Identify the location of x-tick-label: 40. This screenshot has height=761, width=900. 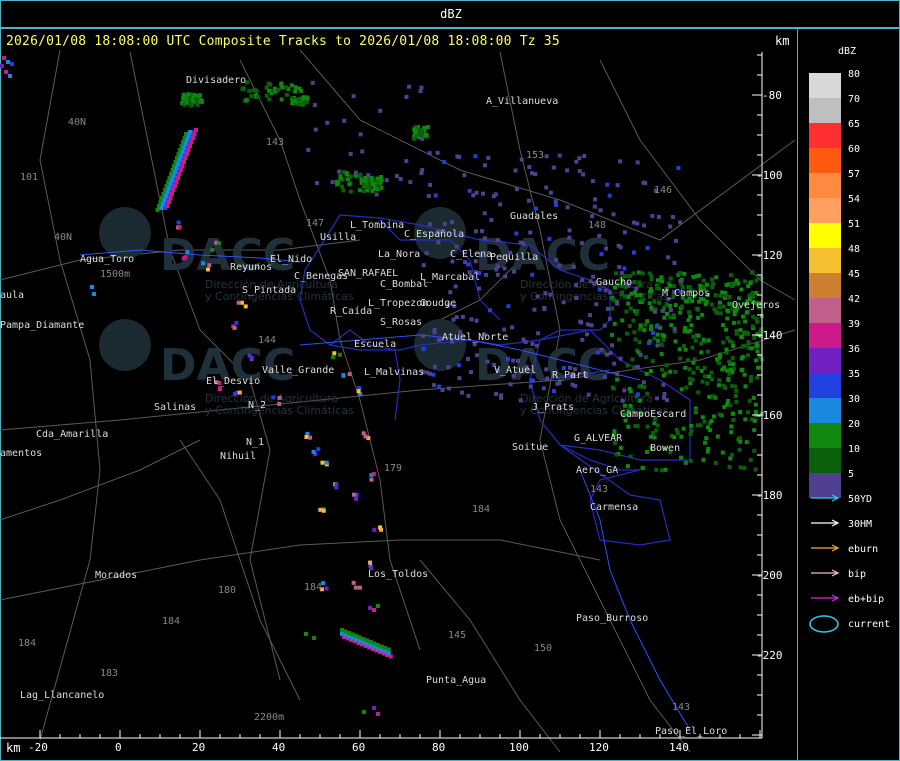
(278, 747).